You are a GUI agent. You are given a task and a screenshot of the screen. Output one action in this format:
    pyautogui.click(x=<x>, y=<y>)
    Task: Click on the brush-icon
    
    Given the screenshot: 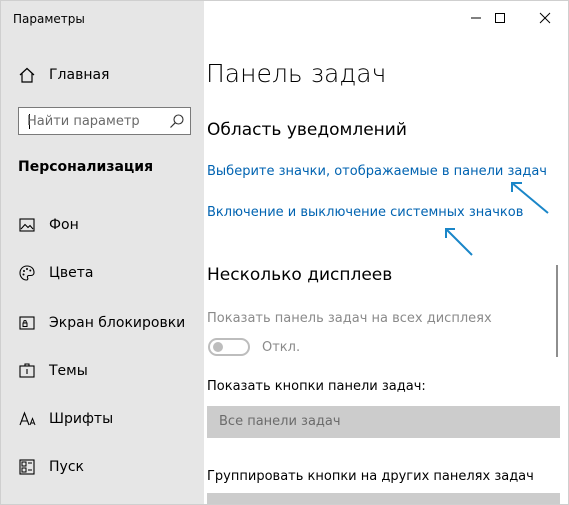 What is the action you would take?
    pyautogui.click(x=27, y=371)
    